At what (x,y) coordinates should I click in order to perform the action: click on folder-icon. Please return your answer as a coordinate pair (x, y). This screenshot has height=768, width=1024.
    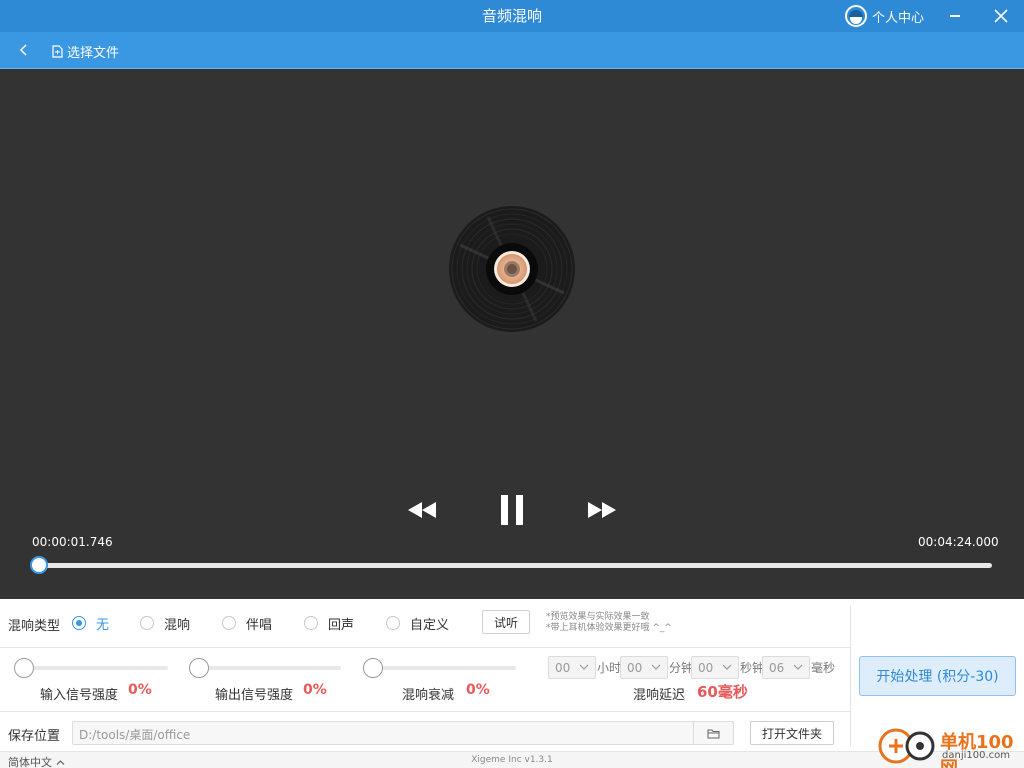
    Looking at the image, I should click on (713, 733).